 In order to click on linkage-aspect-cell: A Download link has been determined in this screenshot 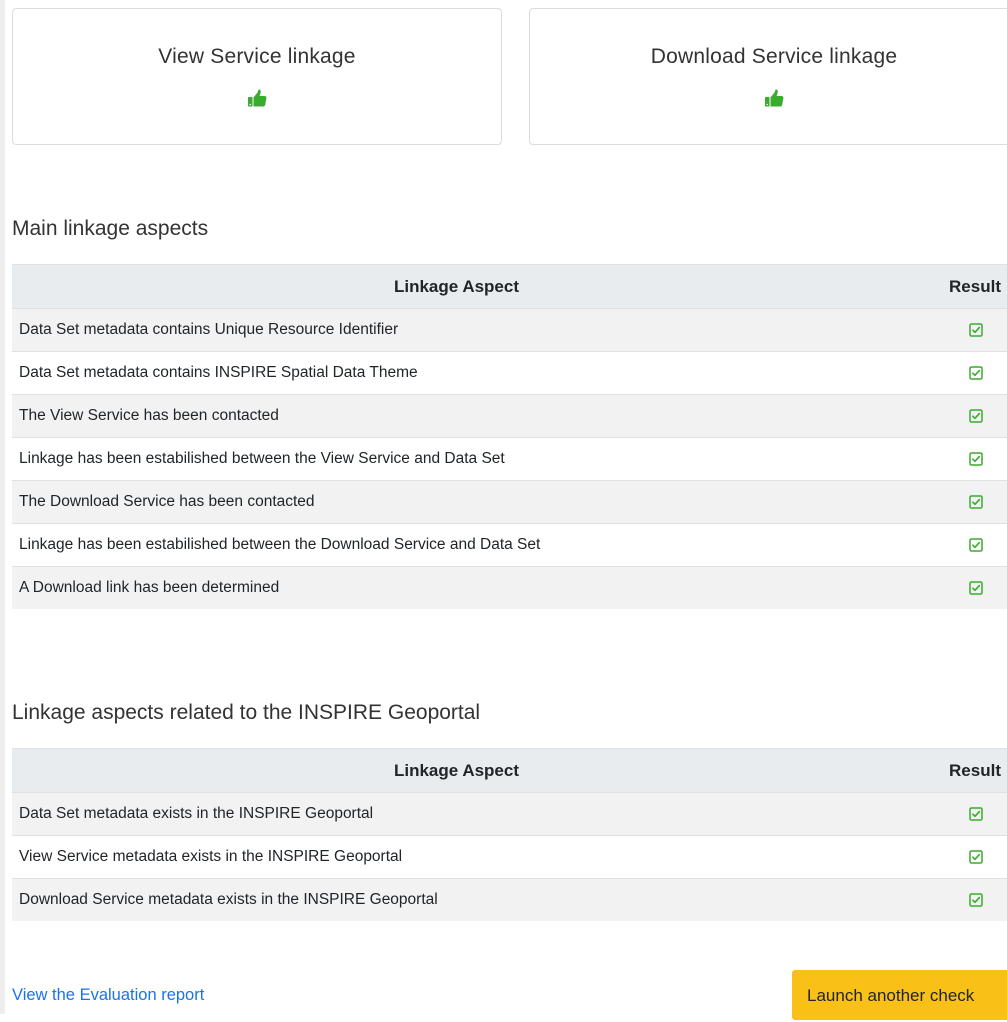, I will do `click(456, 587)`.